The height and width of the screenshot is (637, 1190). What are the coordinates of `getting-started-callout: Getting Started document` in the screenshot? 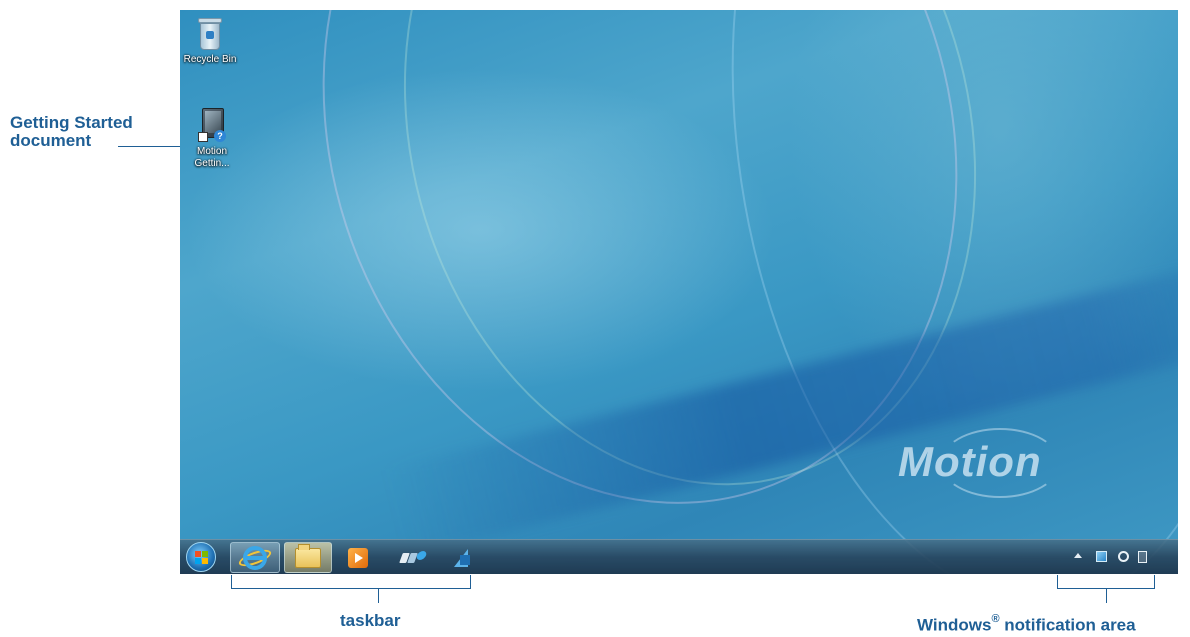 It's located at (71, 132).